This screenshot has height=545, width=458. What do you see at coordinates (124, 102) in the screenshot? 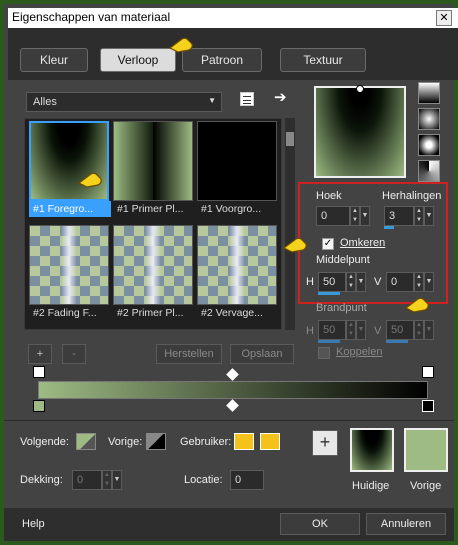
I see `category-select: Alles ▼` at bounding box center [124, 102].